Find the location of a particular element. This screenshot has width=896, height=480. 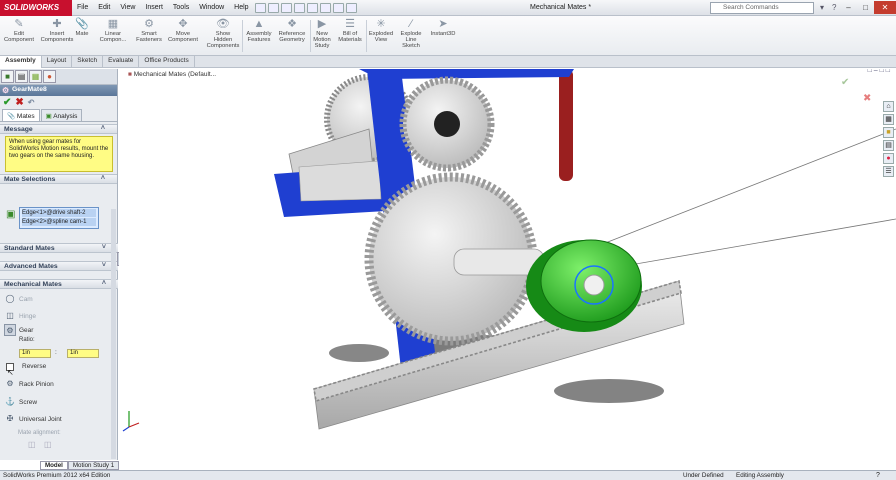

tab-motion-study-1: Motion Study 1 is located at coordinates (93, 465).